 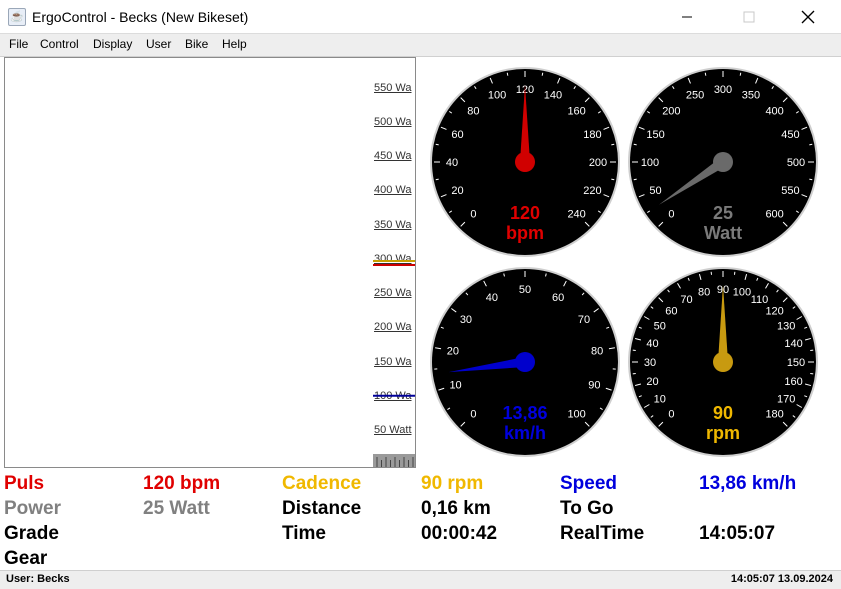 What do you see at coordinates (524, 413) in the screenshot?
I see `gauge-value: 13,86` at bounding box center [524, 413].